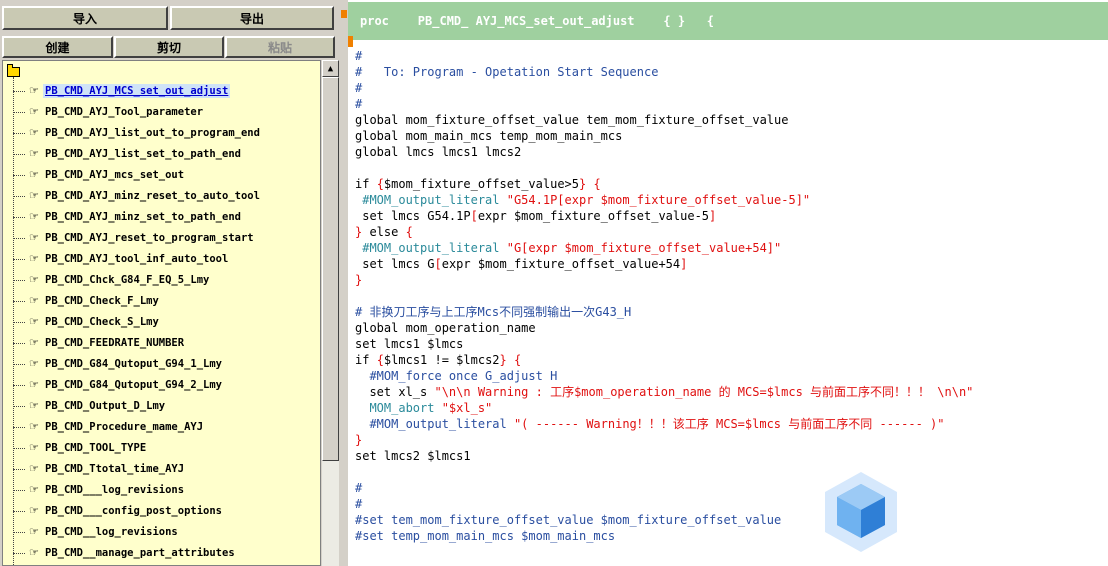 This screenshot has height=566, width=1108. I want to click on tree-item: ☞ PB_CMD_Check_F_Lmy, so click(87, 301).